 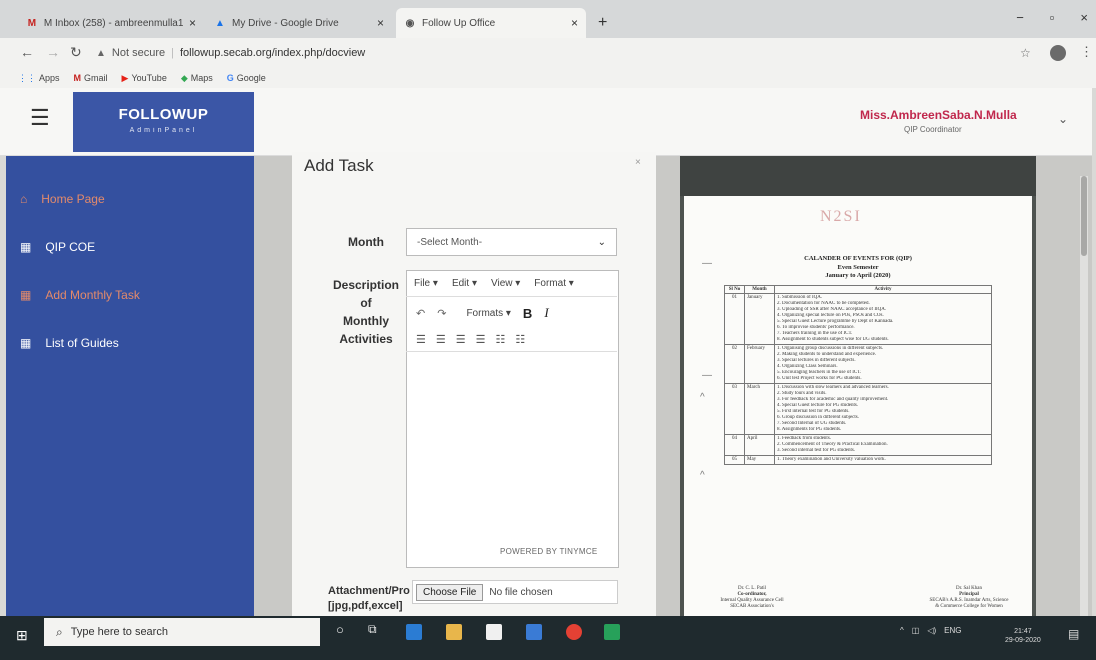 What do you see at coordinates (27, 52) in the screenshot?
I see `back-arrow-icon: ←` at bounding box center [27, 52].